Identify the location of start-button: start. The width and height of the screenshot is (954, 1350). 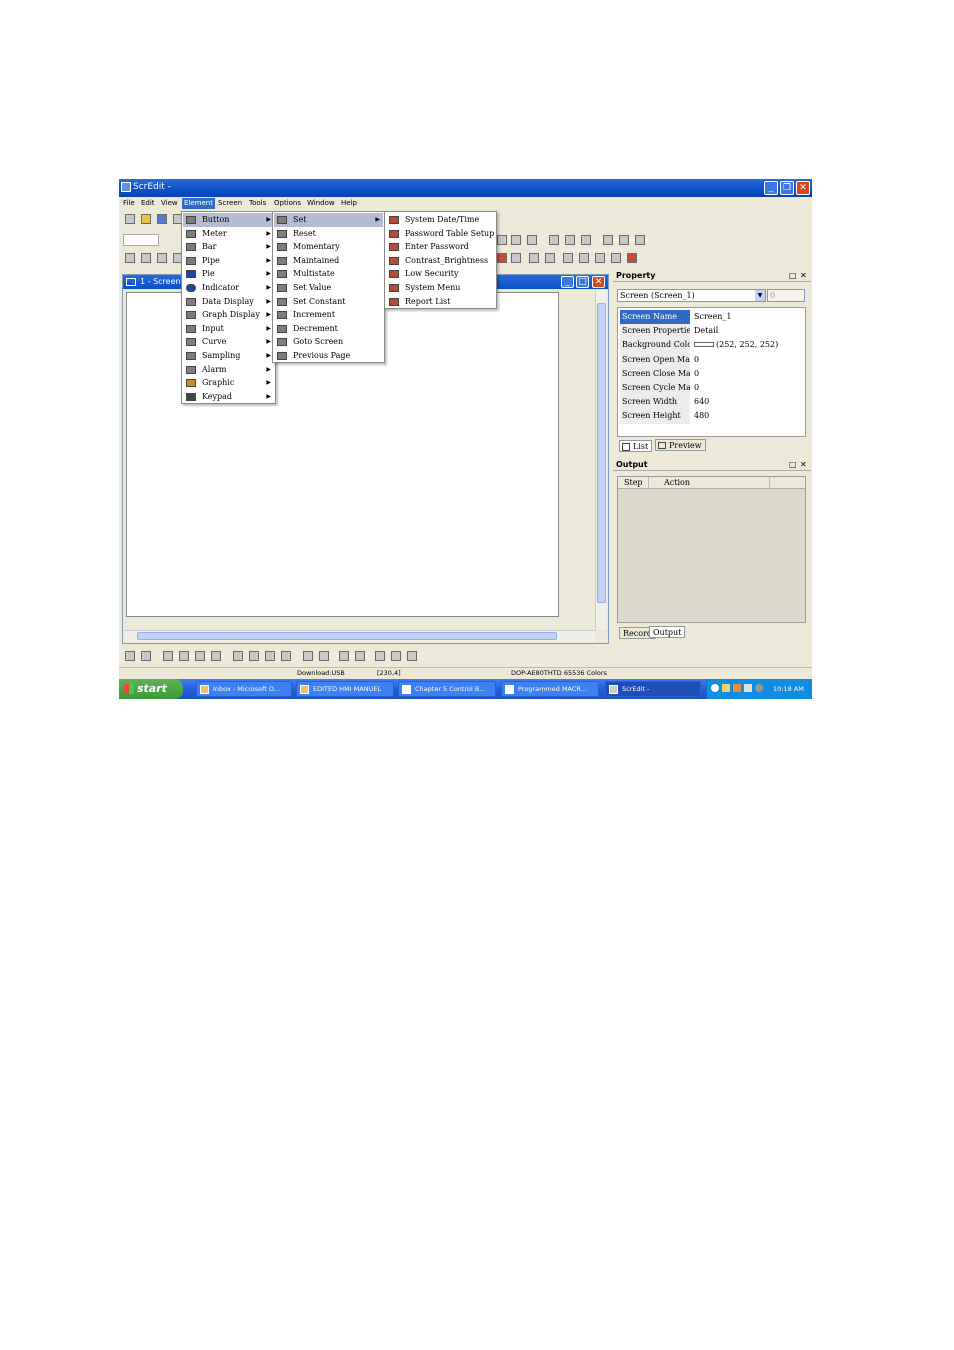
(151, 689).